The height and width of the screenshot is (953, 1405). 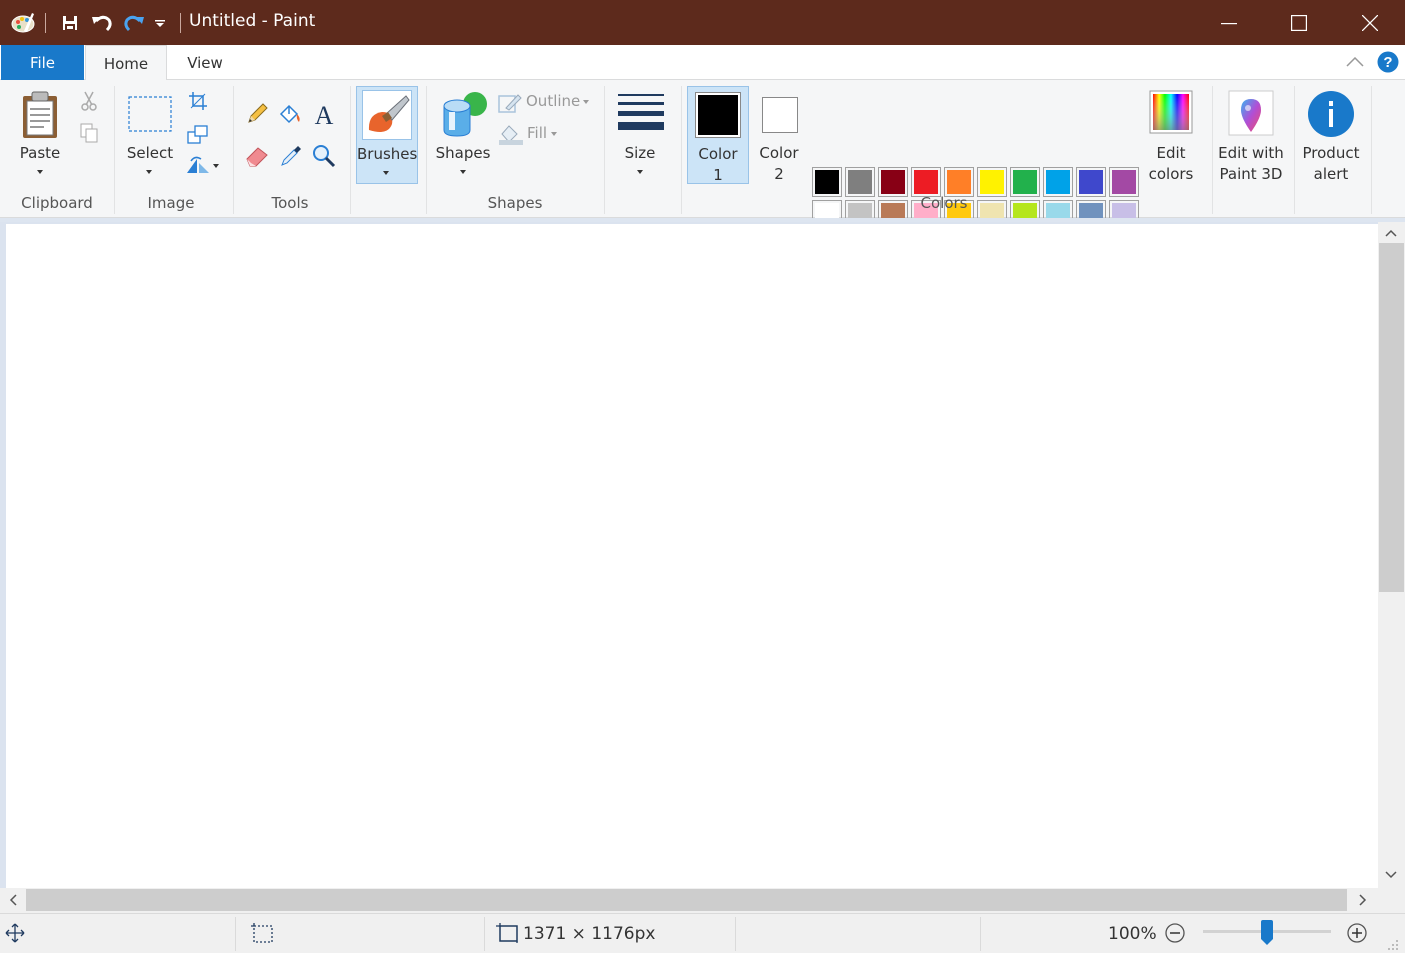 What do you see at coordinates (257, 114) in the screenshot?
I see `pencil-icon` at bounding box center [257, 114].